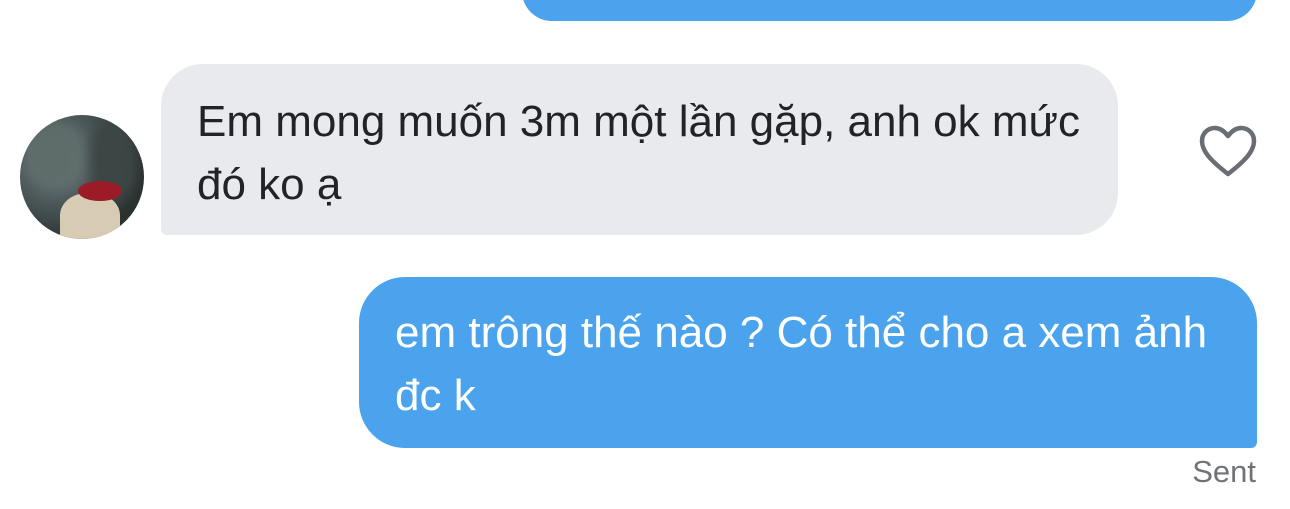  What do you see at coordinates (82, 177) in the screenshot?
I see `contact-avatar` at bounding box center [82, 177].